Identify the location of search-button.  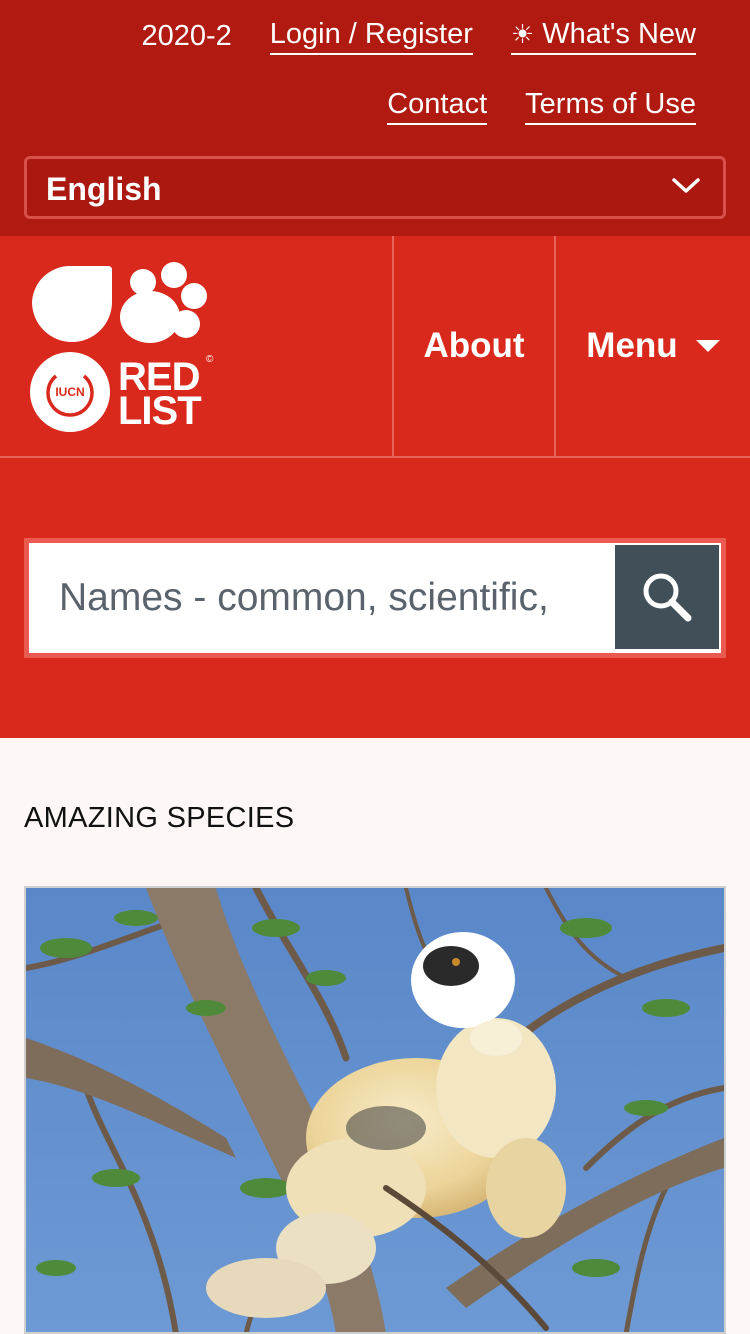
(667, 597).